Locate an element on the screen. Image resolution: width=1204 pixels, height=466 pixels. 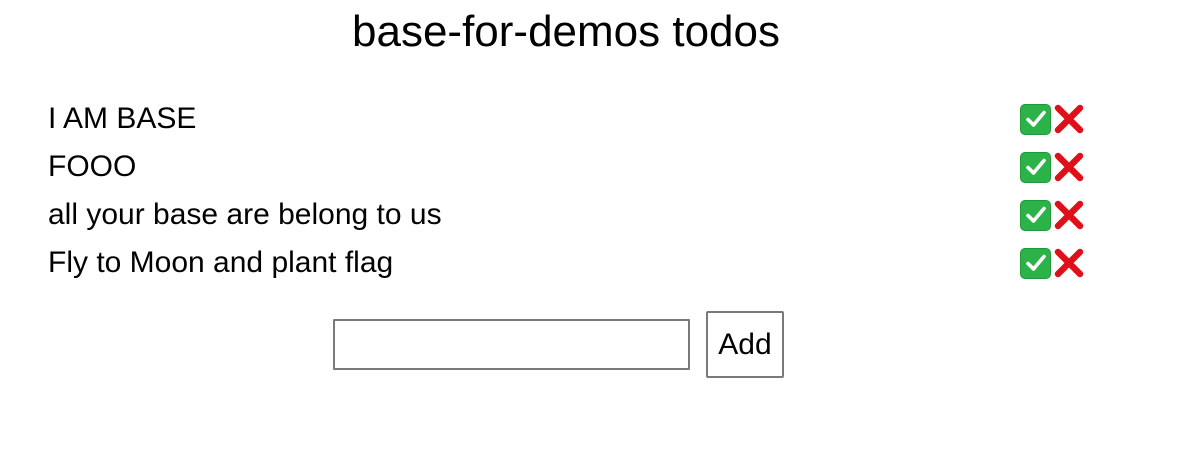
todo-text: Fly to Moon and plant flag is located at coordinates (221, 262).